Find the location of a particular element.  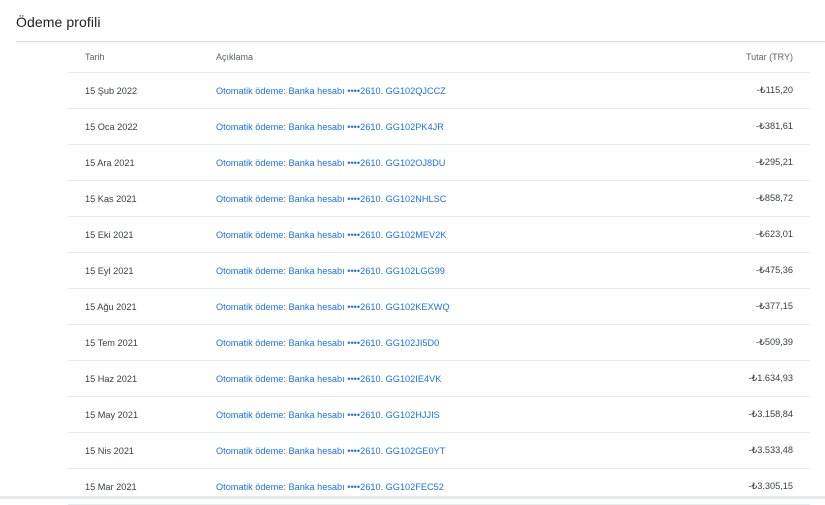

row-amount: -₺475,36 is located at coordinates (774, 270).